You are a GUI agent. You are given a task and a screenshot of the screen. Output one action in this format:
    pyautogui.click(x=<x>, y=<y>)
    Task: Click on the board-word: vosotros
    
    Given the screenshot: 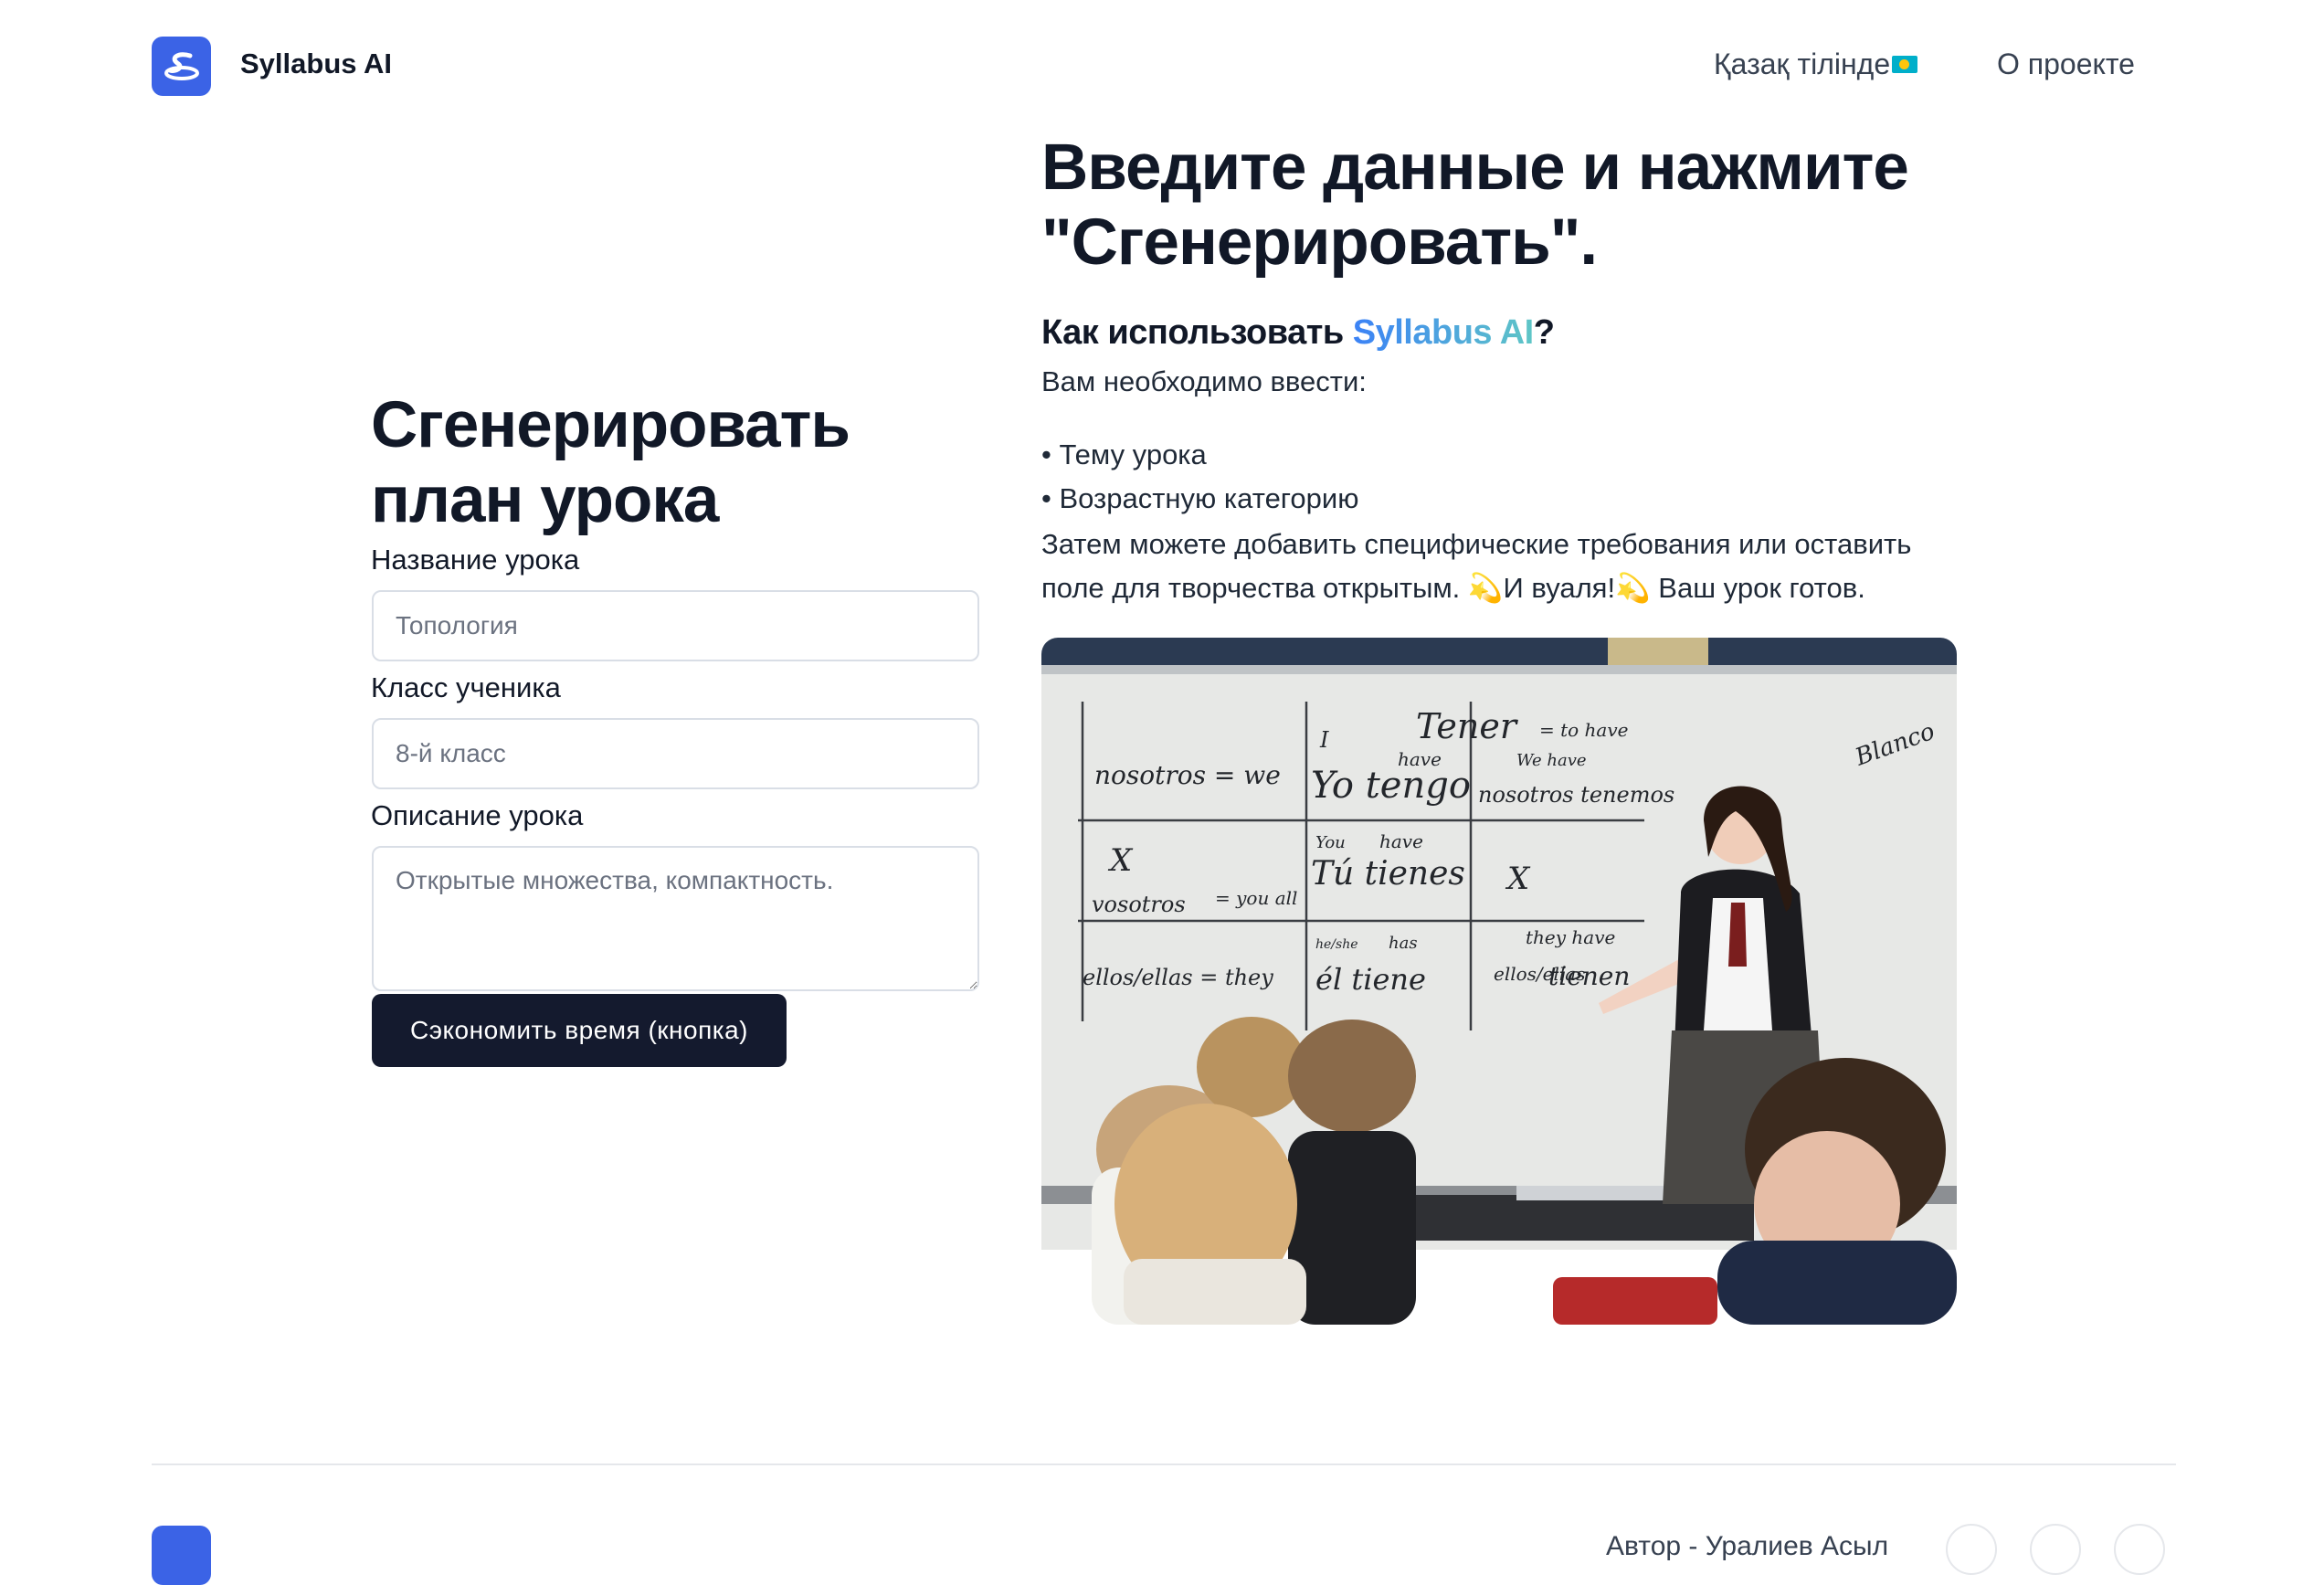 What is the action you would take?
    pyautogui.click(x=1139, y=904)
    